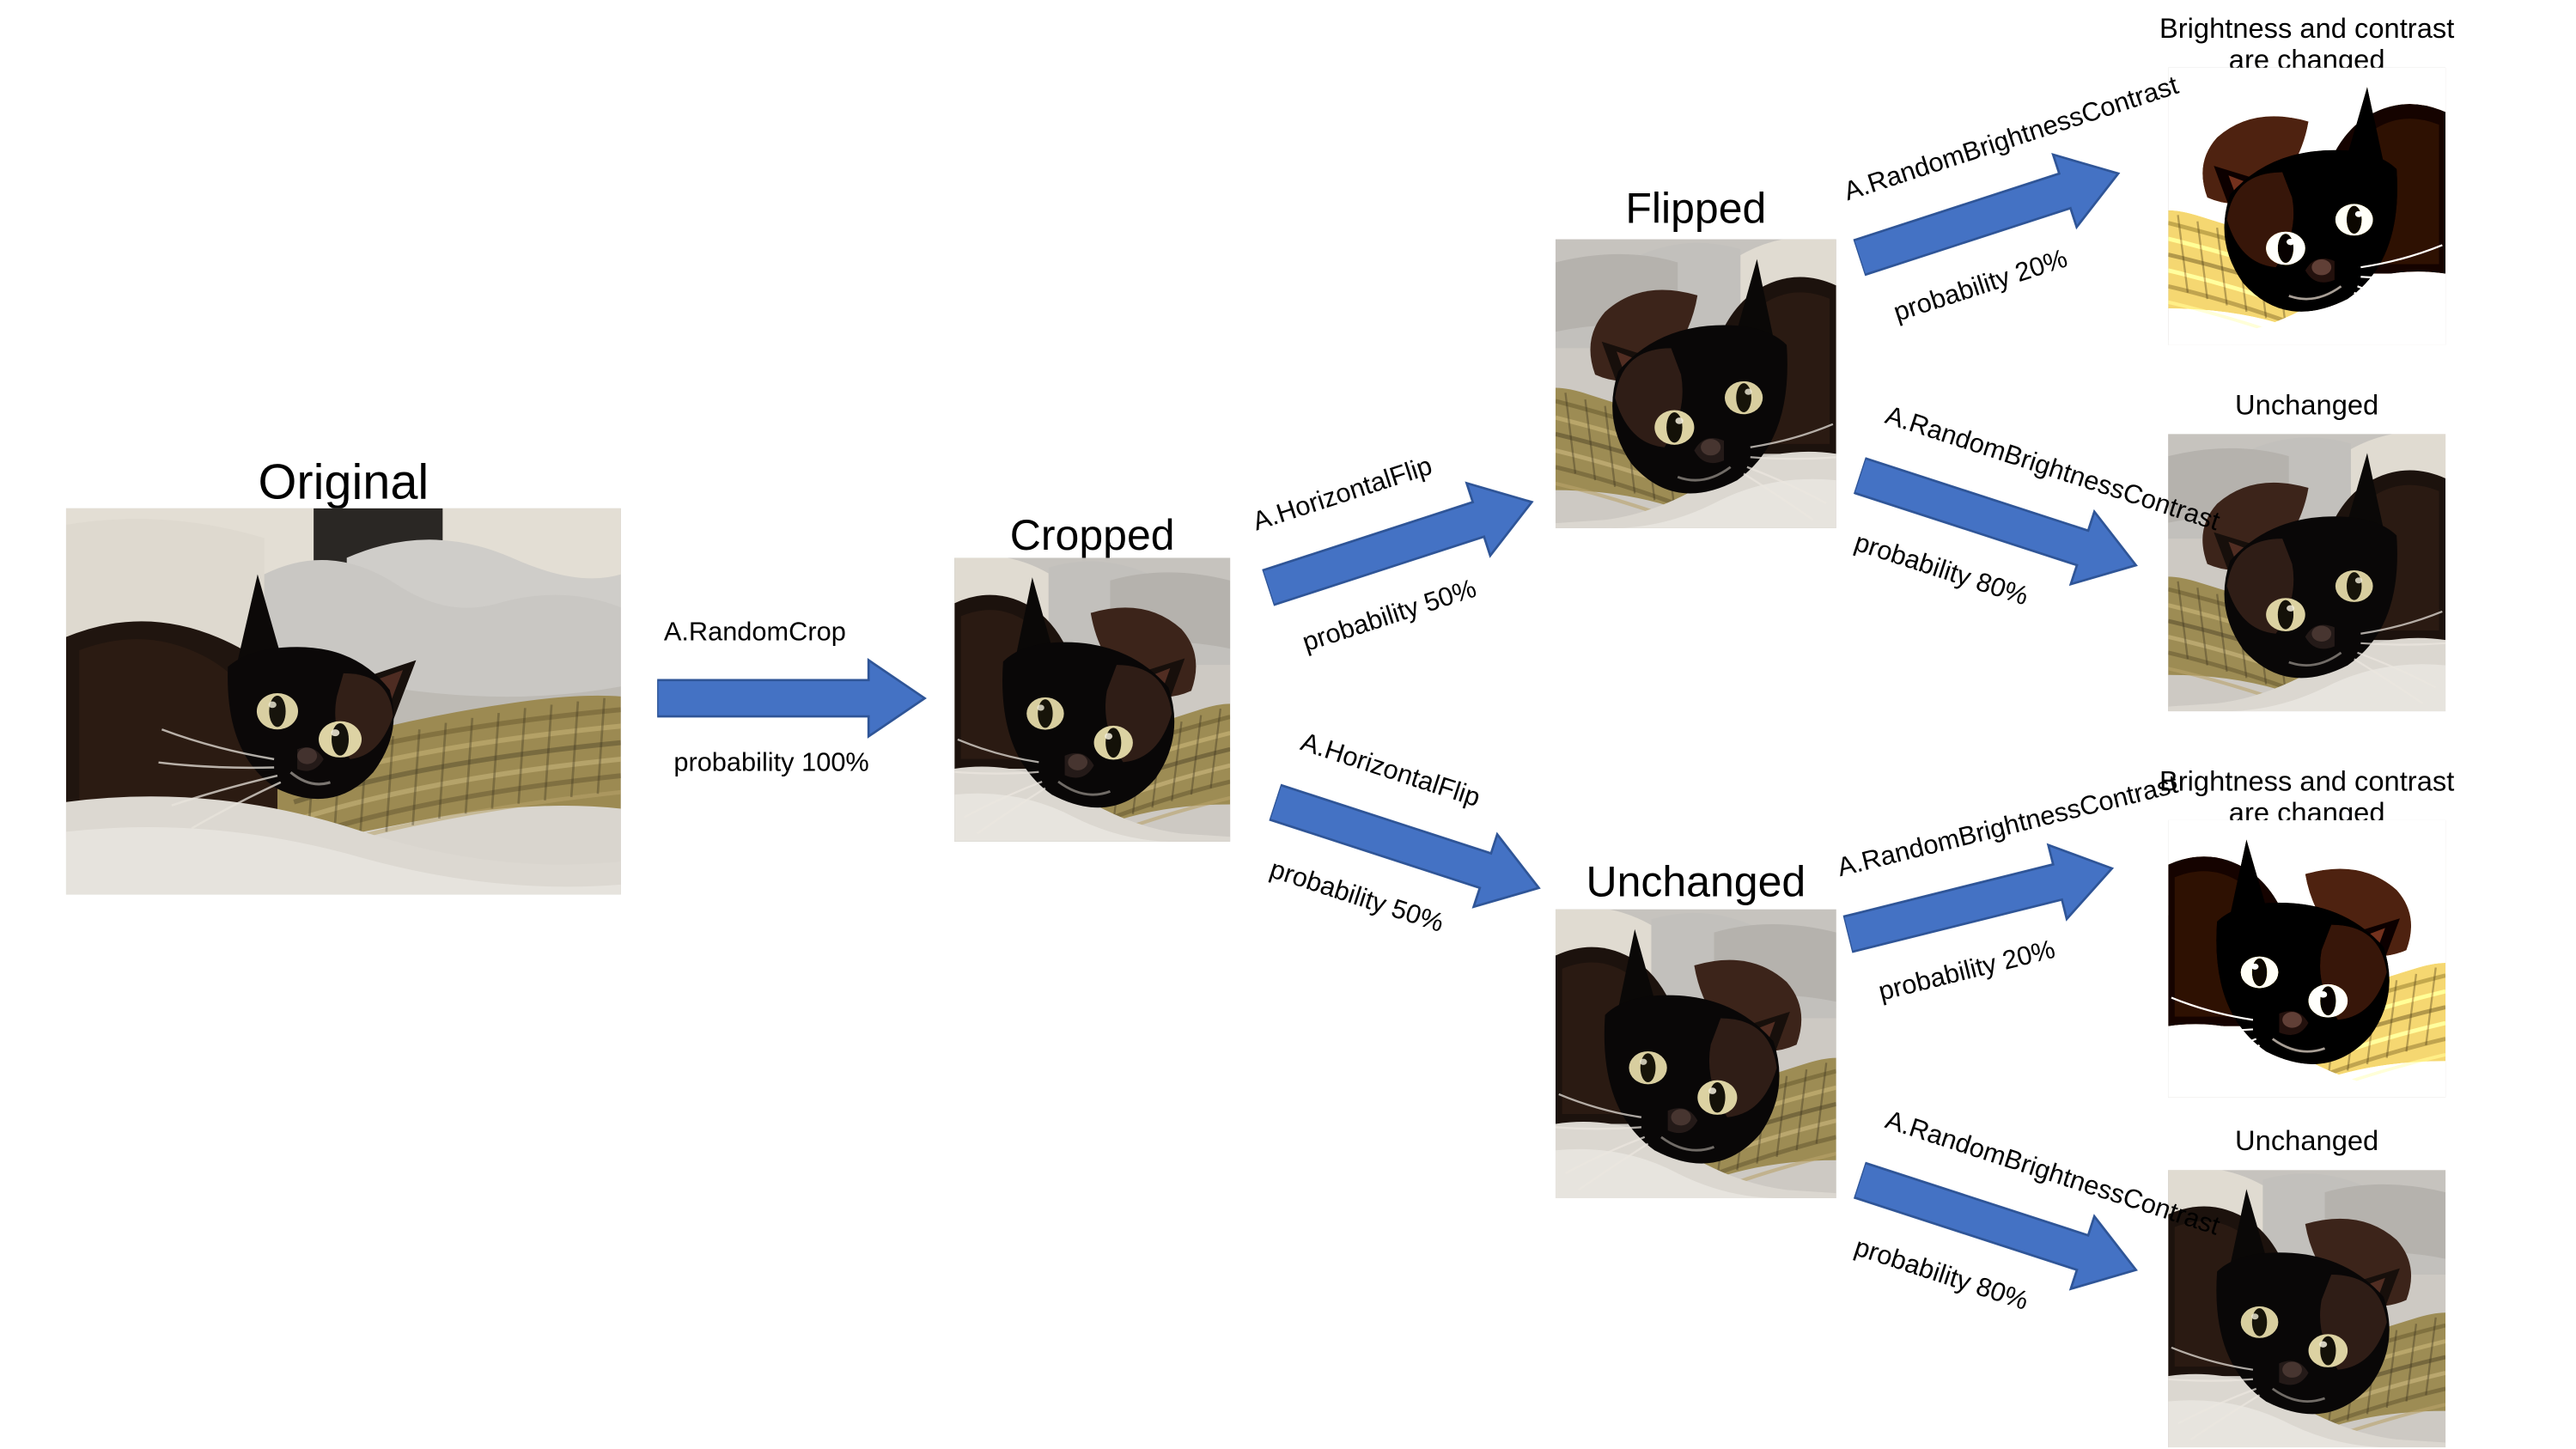 The width and height of the screenshot is (2576, 1449). Describe the element at coordinates (343, 701) in the screenshot. I see `photo-original` at that location.